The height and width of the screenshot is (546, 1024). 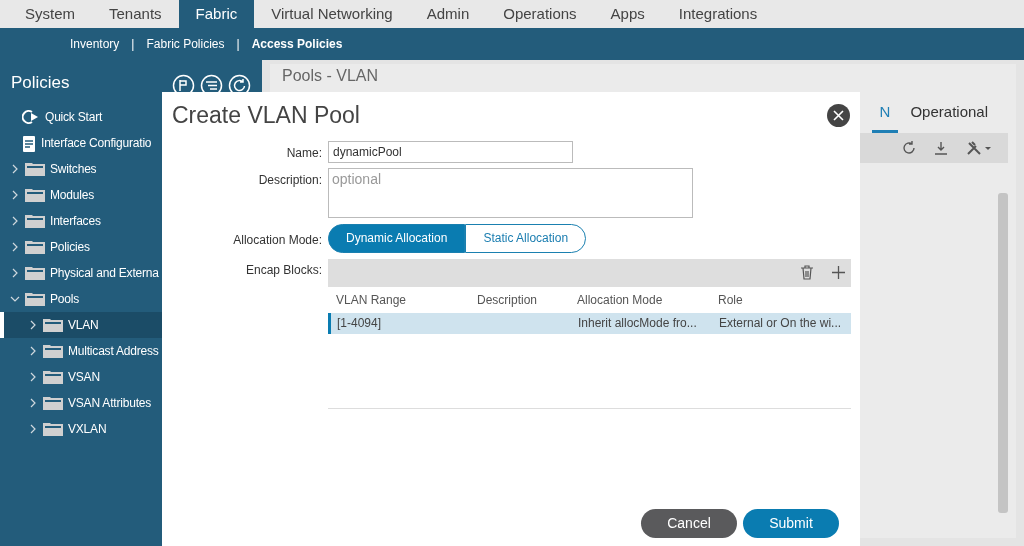 What do you see at coordinates (113, 351) in the screenshot?
I see `tree-item-label: Multicast Address` at bounding box center [113, 351].